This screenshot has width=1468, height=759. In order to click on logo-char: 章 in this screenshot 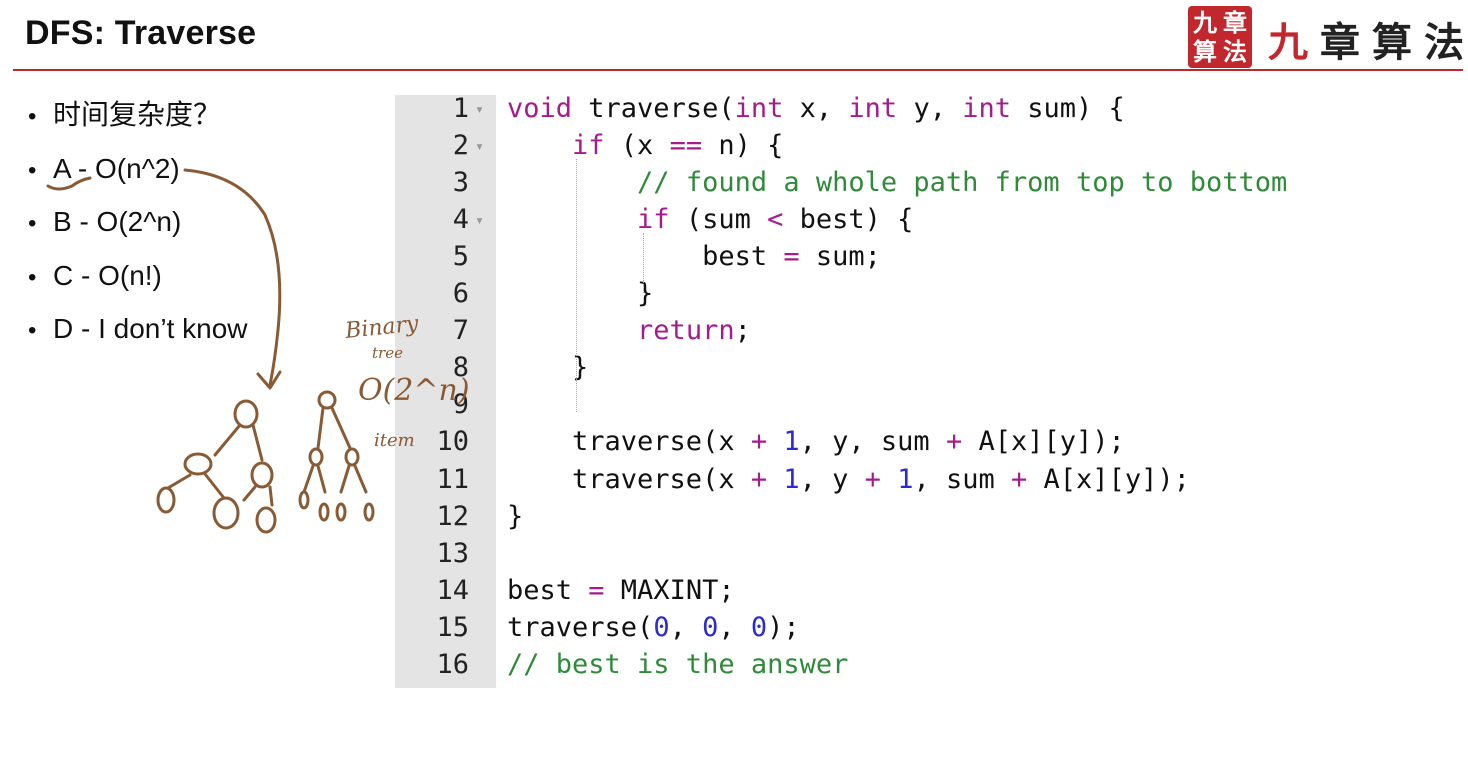, I will do `click(1346, 42)`.